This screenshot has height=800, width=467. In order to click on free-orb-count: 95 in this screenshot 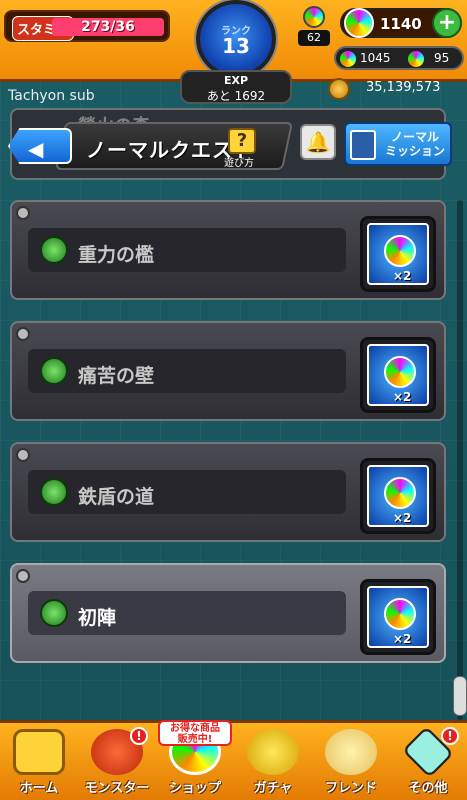, I will do `click(442, 58)`.